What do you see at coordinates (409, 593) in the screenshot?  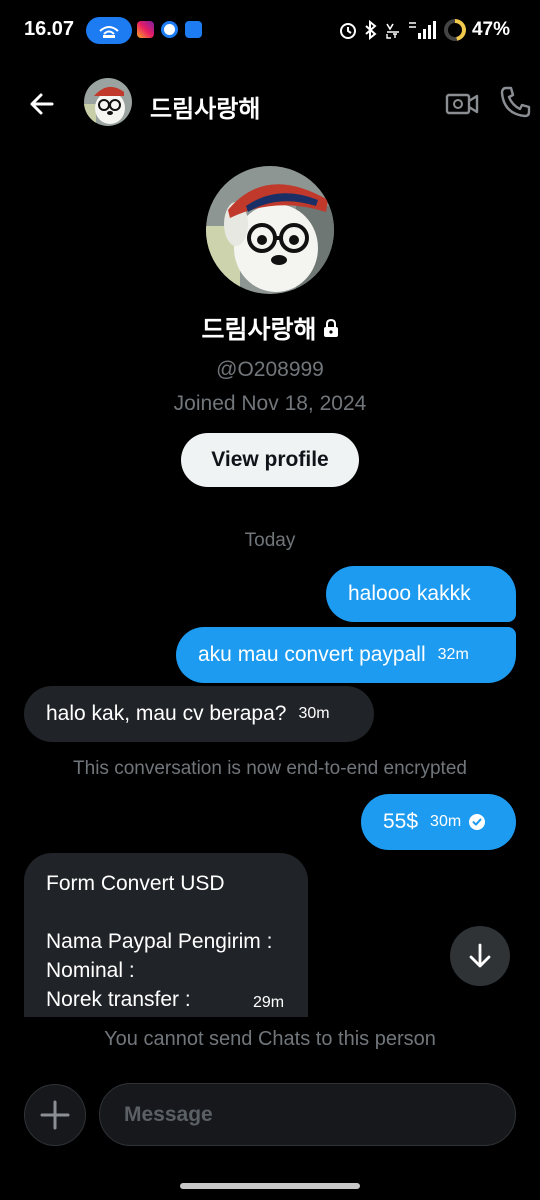 I see `message-text: halooo kakkk` at bounding box center [409, 593].